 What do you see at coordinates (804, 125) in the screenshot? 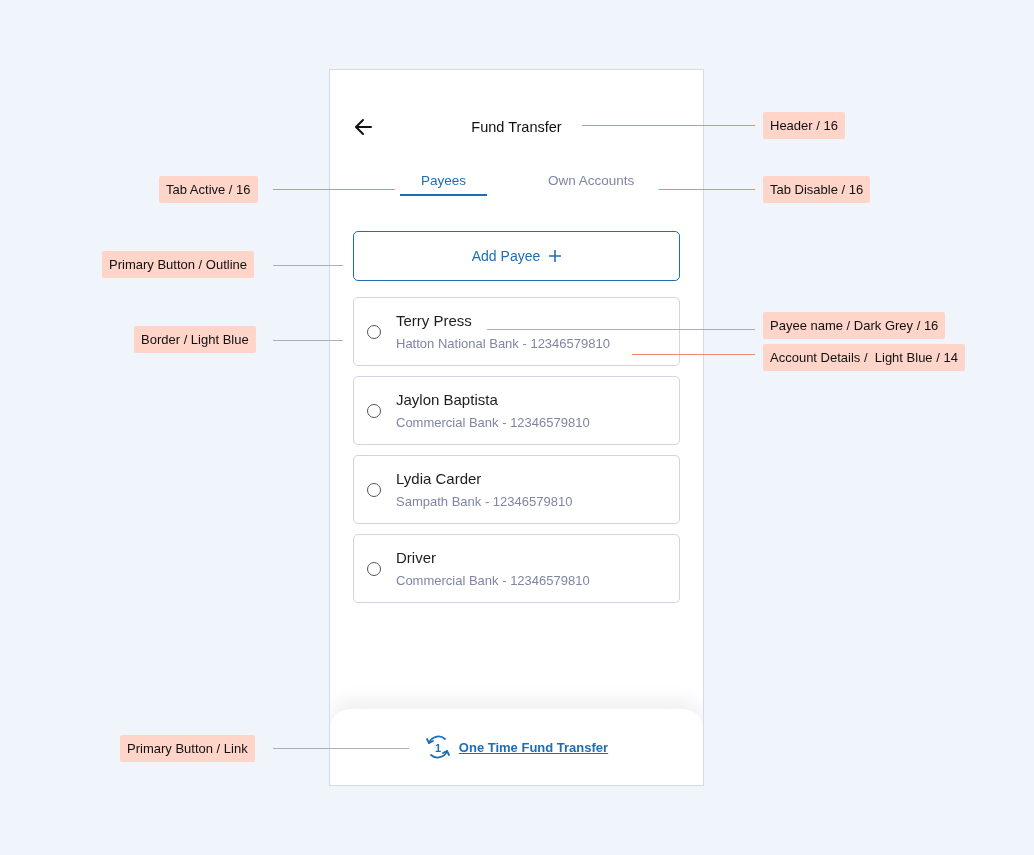
I see `annotation-label: Header / 16` at bounding box center [804, 125].